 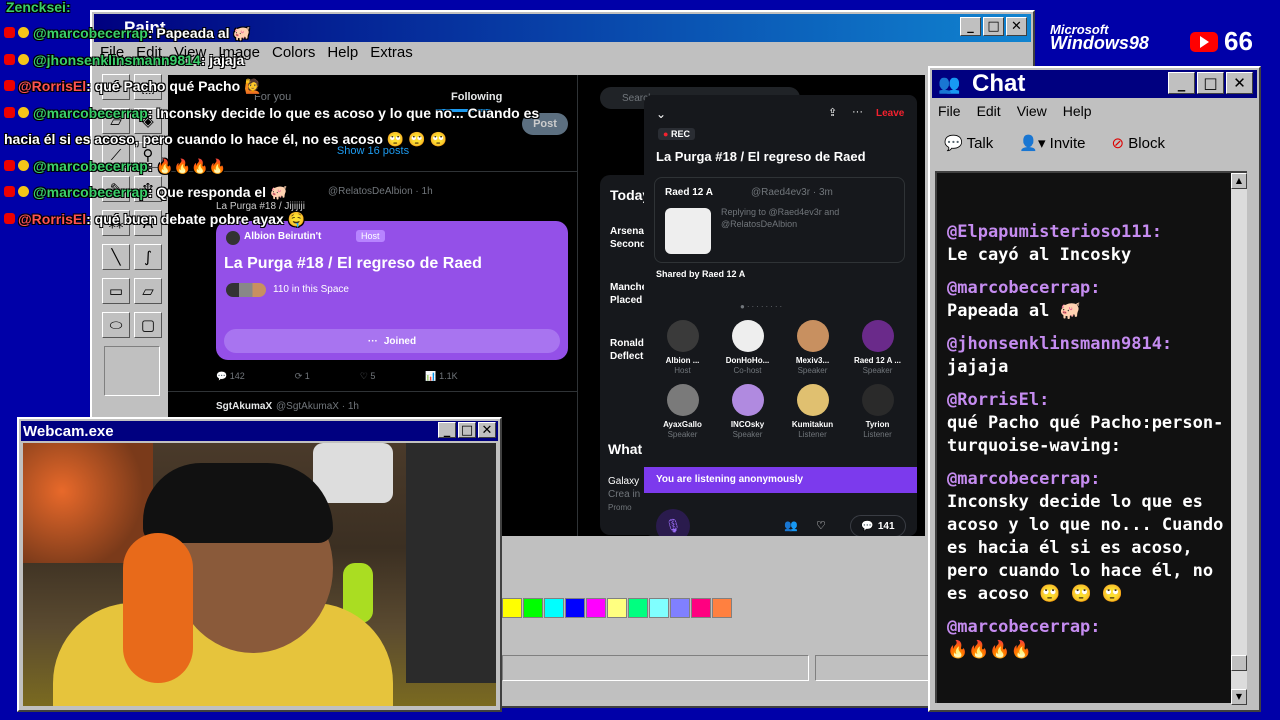 I want to click on line-tool: ╲, so click(x=116, y=257).